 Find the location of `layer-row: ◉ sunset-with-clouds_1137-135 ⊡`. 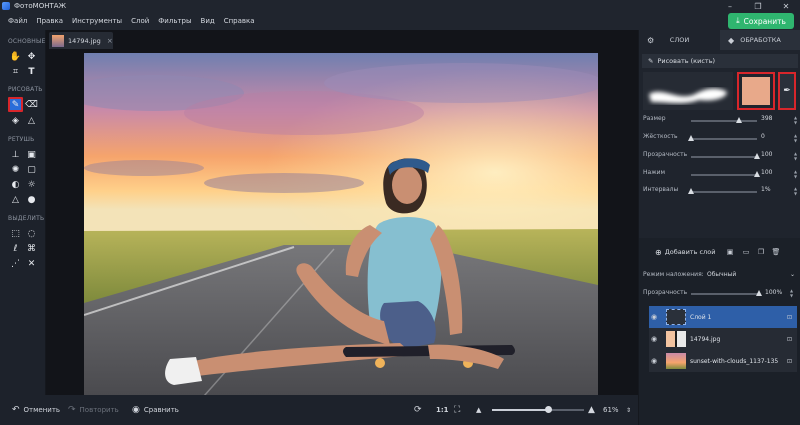

layer-row: ◉ sunset-with-clouds_1137-135 ⊡ is located at coordinates (723, 361).